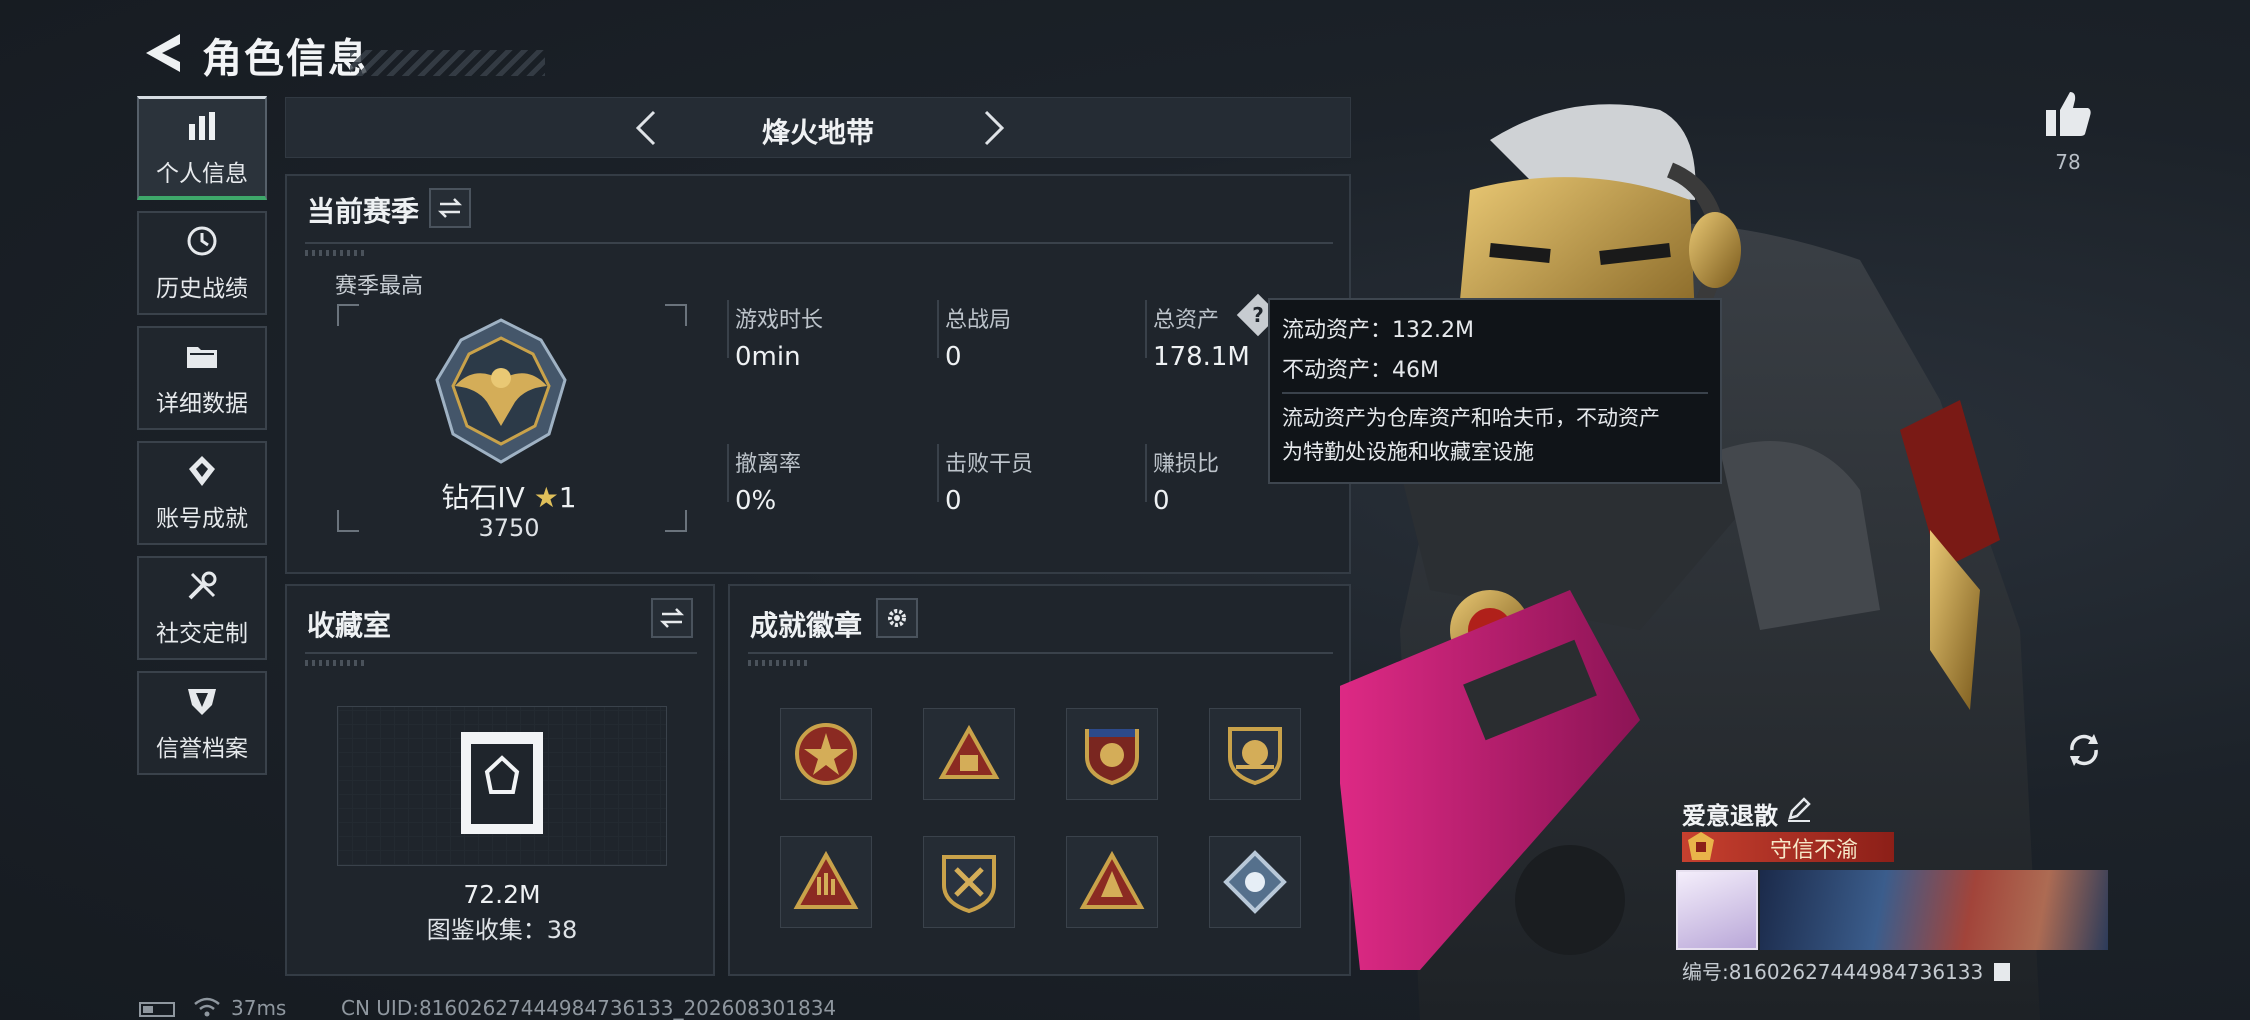 The image size is (2250, 1020). What do you see at coordinates (1701, 846) in the screenshot?
I see `reputation-emblem-icon` at bounding box center [1701, 846].